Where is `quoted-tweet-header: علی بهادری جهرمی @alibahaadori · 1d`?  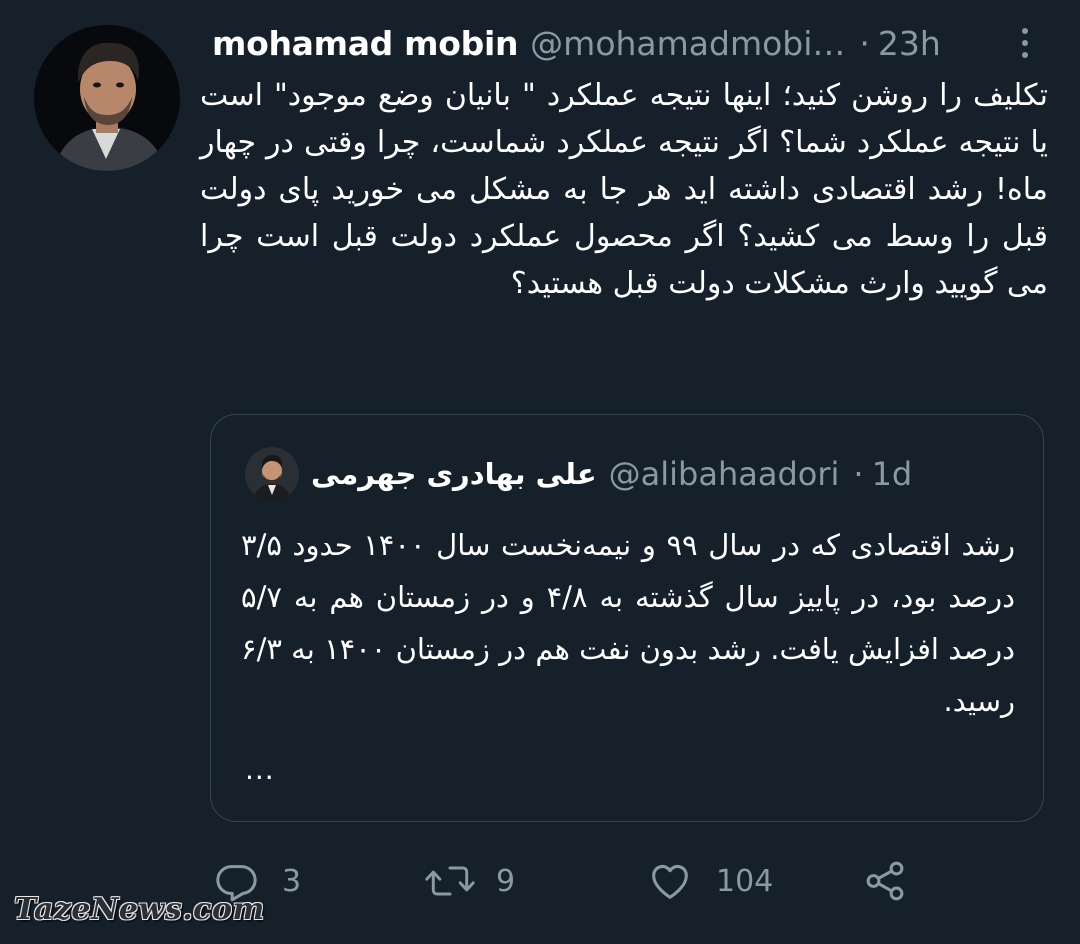
quoted-tweet-header: علی بهادری جهرمی @alibahaadori · 1d is located at coordinates (611, 474).